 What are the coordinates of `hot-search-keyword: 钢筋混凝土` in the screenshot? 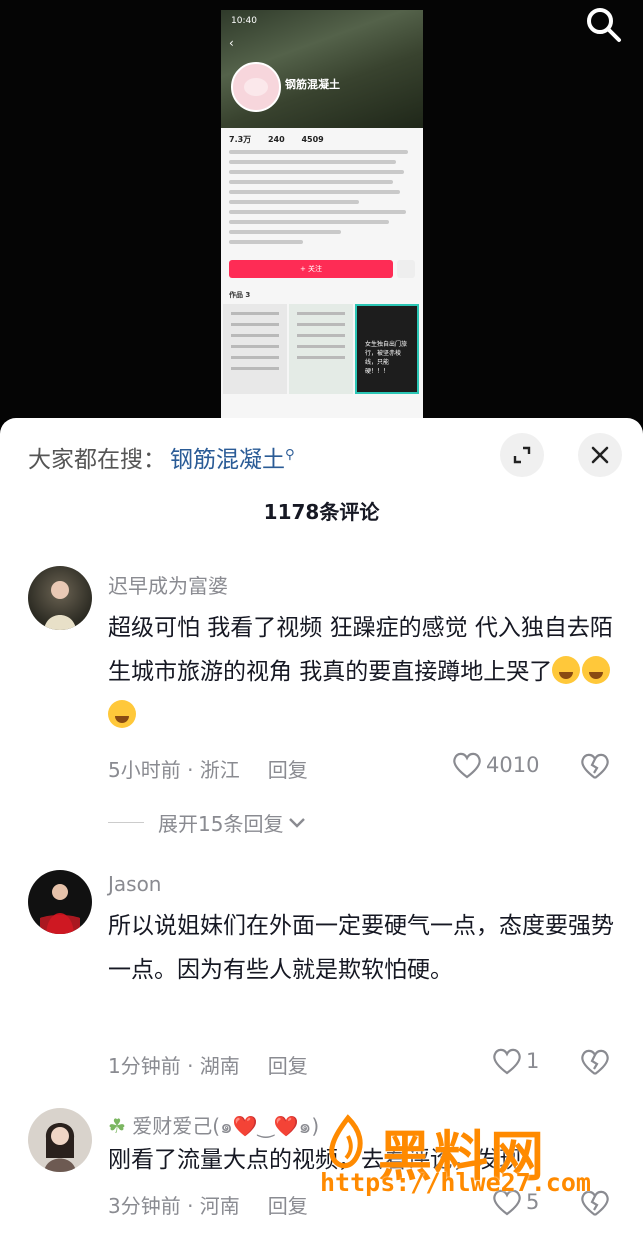 It's located at (227, 460).